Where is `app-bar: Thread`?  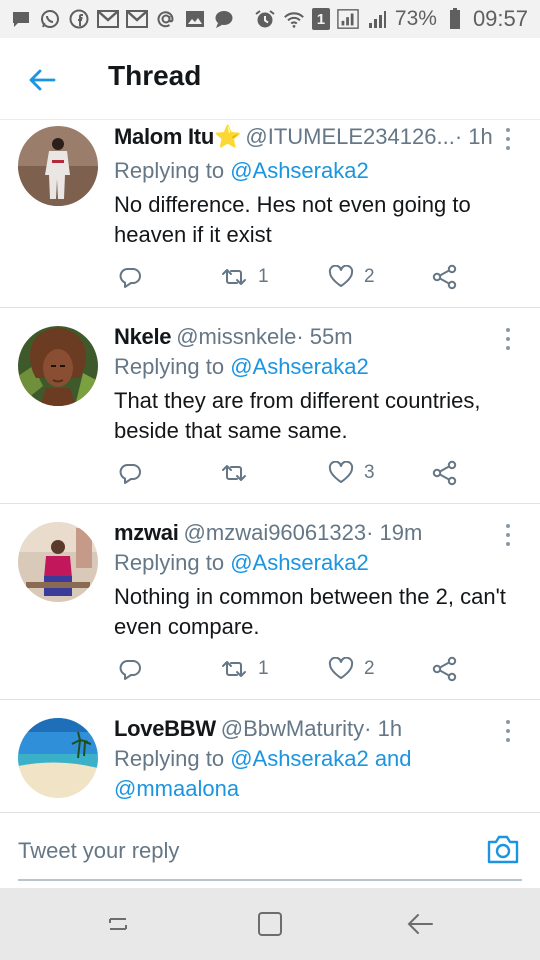 app-bar: Thread is located at coordinates (270, 79).